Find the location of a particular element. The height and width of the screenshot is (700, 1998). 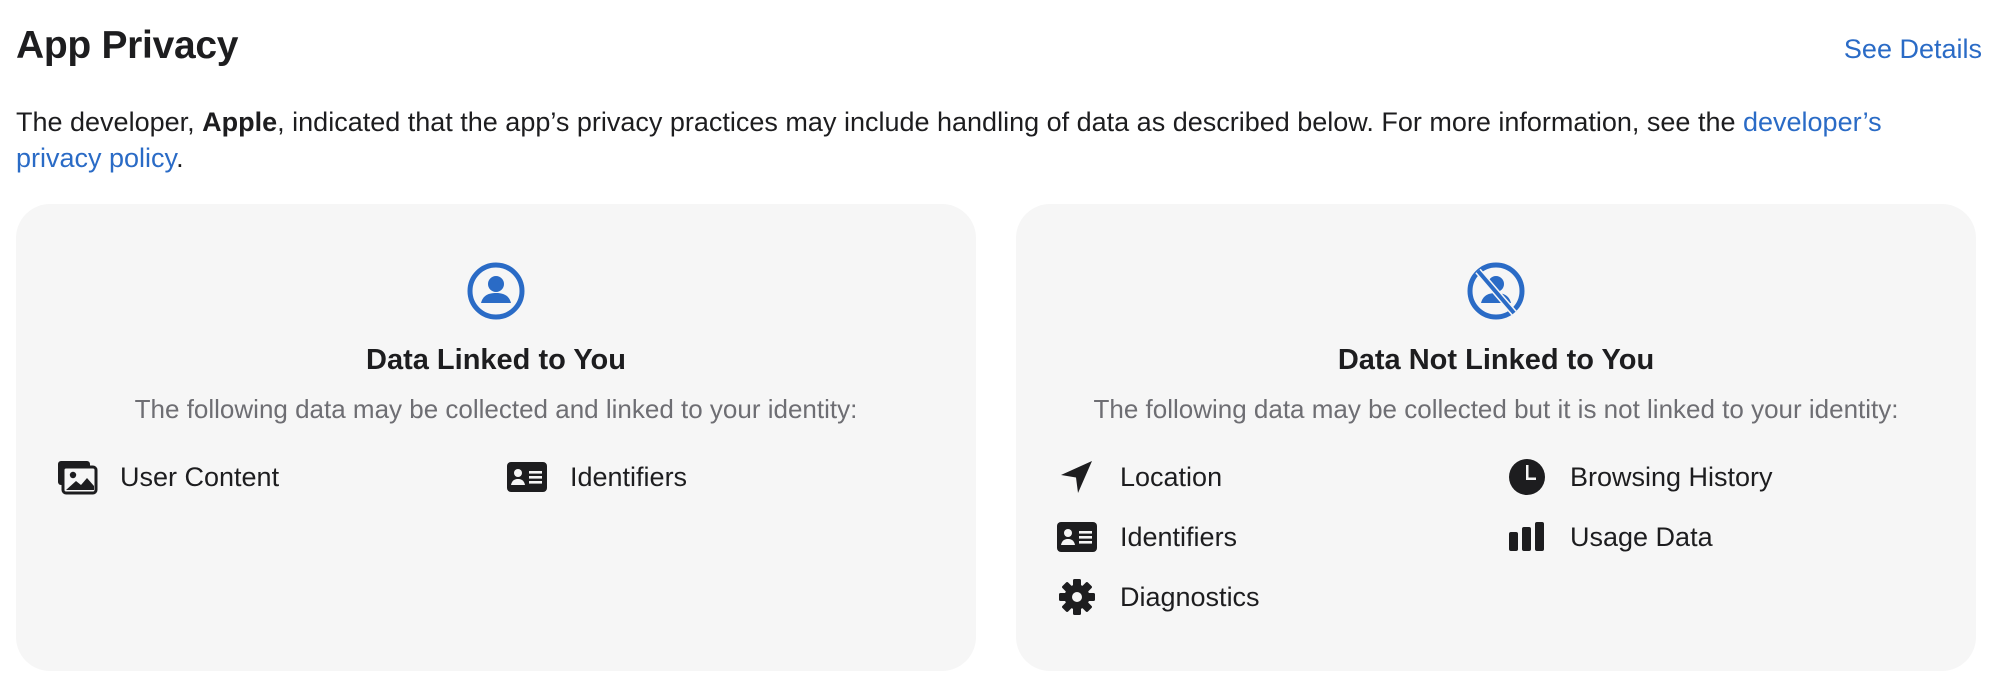

data-type-diagnostics: Diagnostics is located at coordinates (1158, 597).